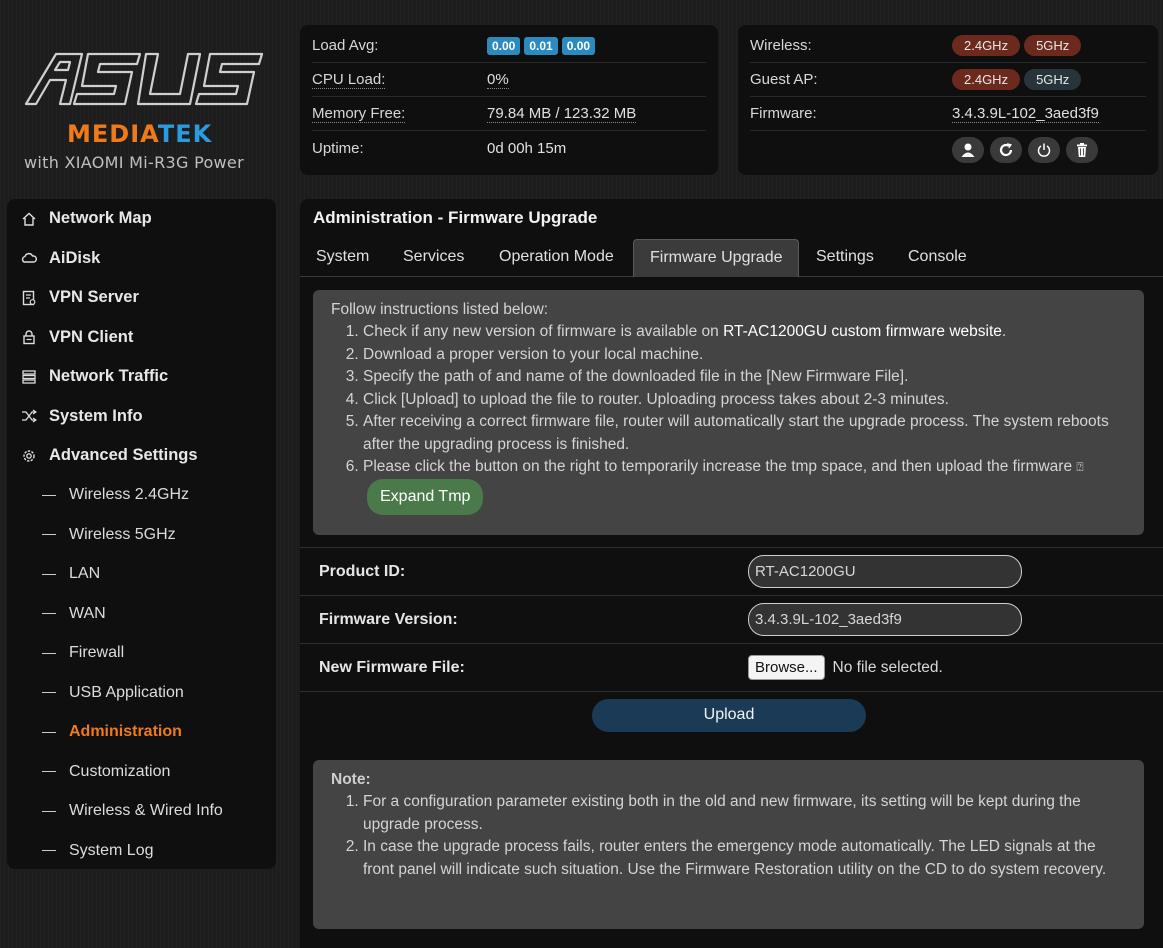 This screenshot has height=948, width=1163. Describe the element at coordinates (87, 613) in the screenshot. I see `sidebar-subitem-label: WAN` at that location.